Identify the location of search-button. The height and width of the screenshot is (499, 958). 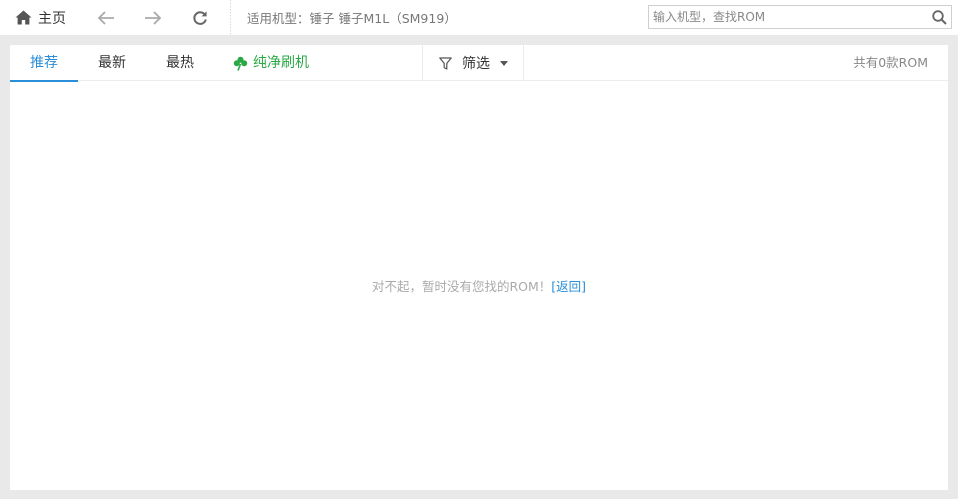
(939, 17).